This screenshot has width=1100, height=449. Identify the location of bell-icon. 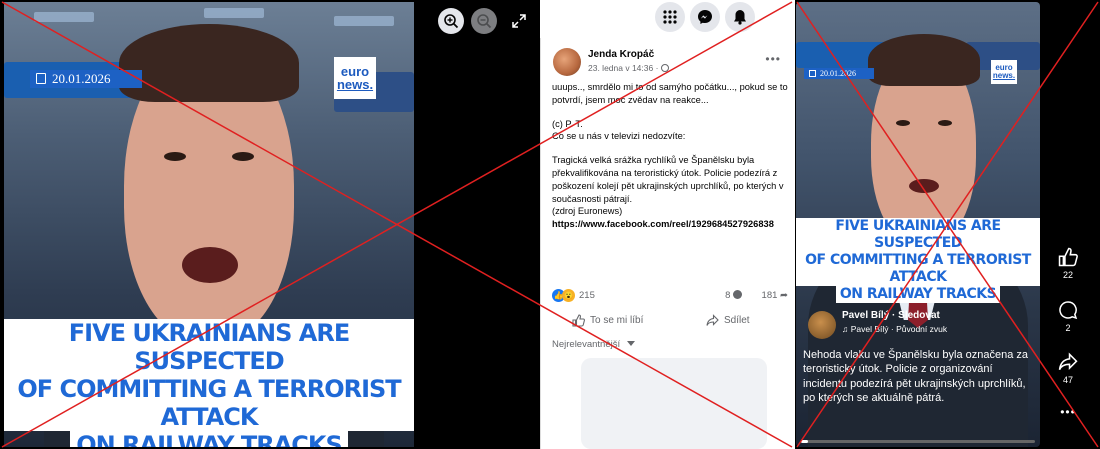
(740, 17).